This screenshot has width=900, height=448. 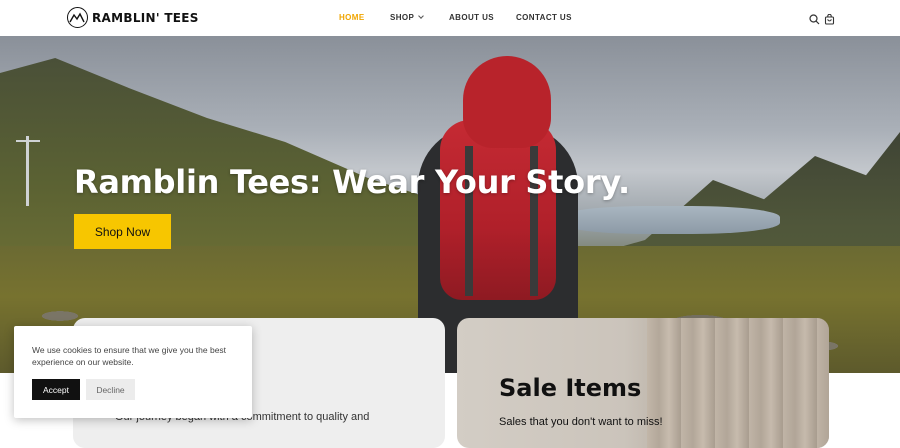 What do you see at coordinates (421, 16) in the screenshot?
I see `chevron-down-icon` at bounding box center [421, 16].